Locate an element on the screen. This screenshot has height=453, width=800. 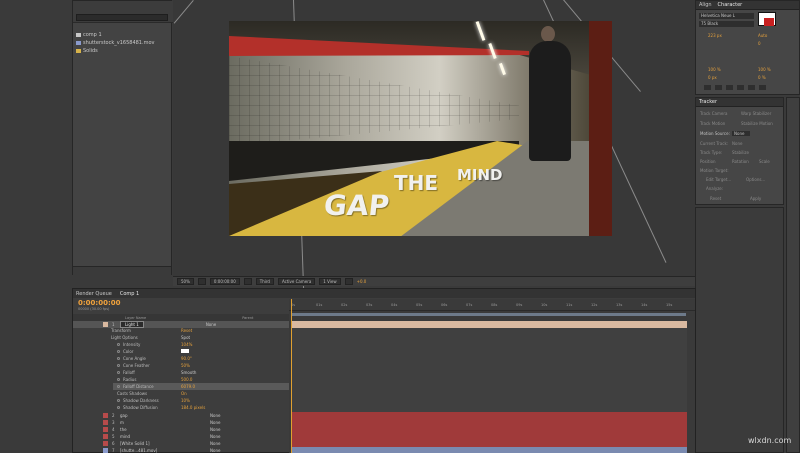
font-style-select: 75 Black is located at coordinates (726, 24).